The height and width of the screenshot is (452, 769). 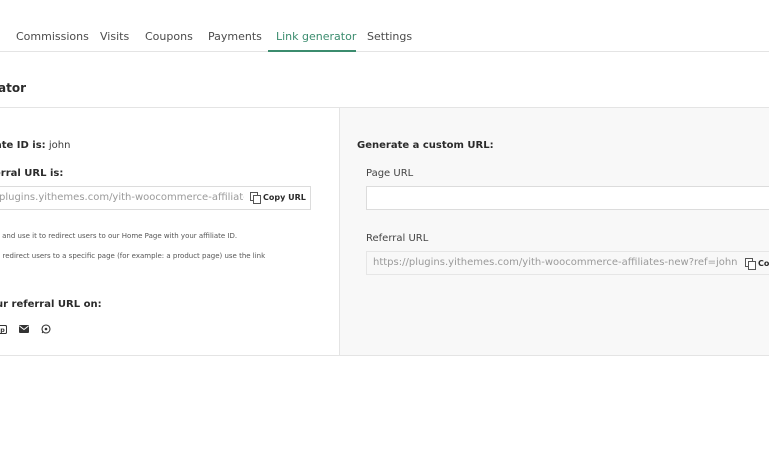 What do you see at coordinates (51, 304) in the screenshot?
I see `share-label: ur referral URL on:` at bounding box center [51, 304].